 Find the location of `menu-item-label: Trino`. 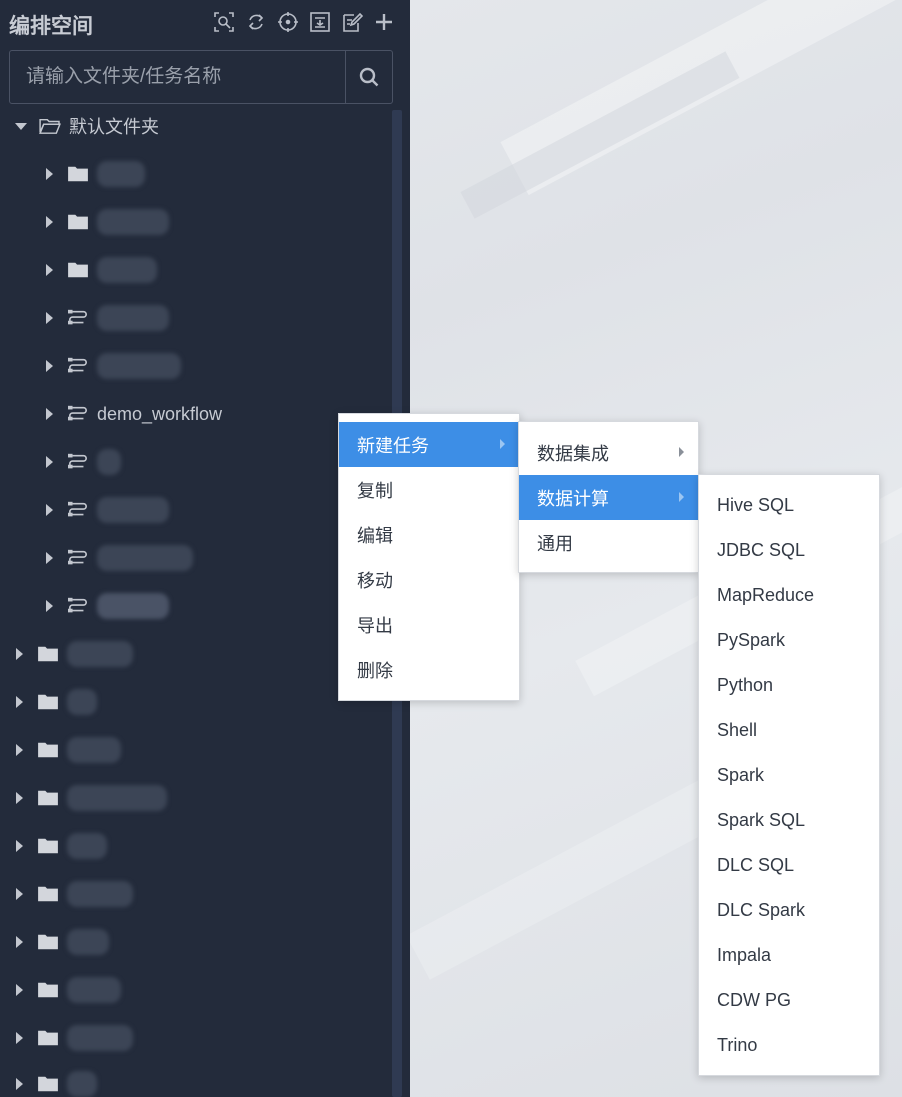

menu-item-label: Trino is located at coordinates (737, 1045).